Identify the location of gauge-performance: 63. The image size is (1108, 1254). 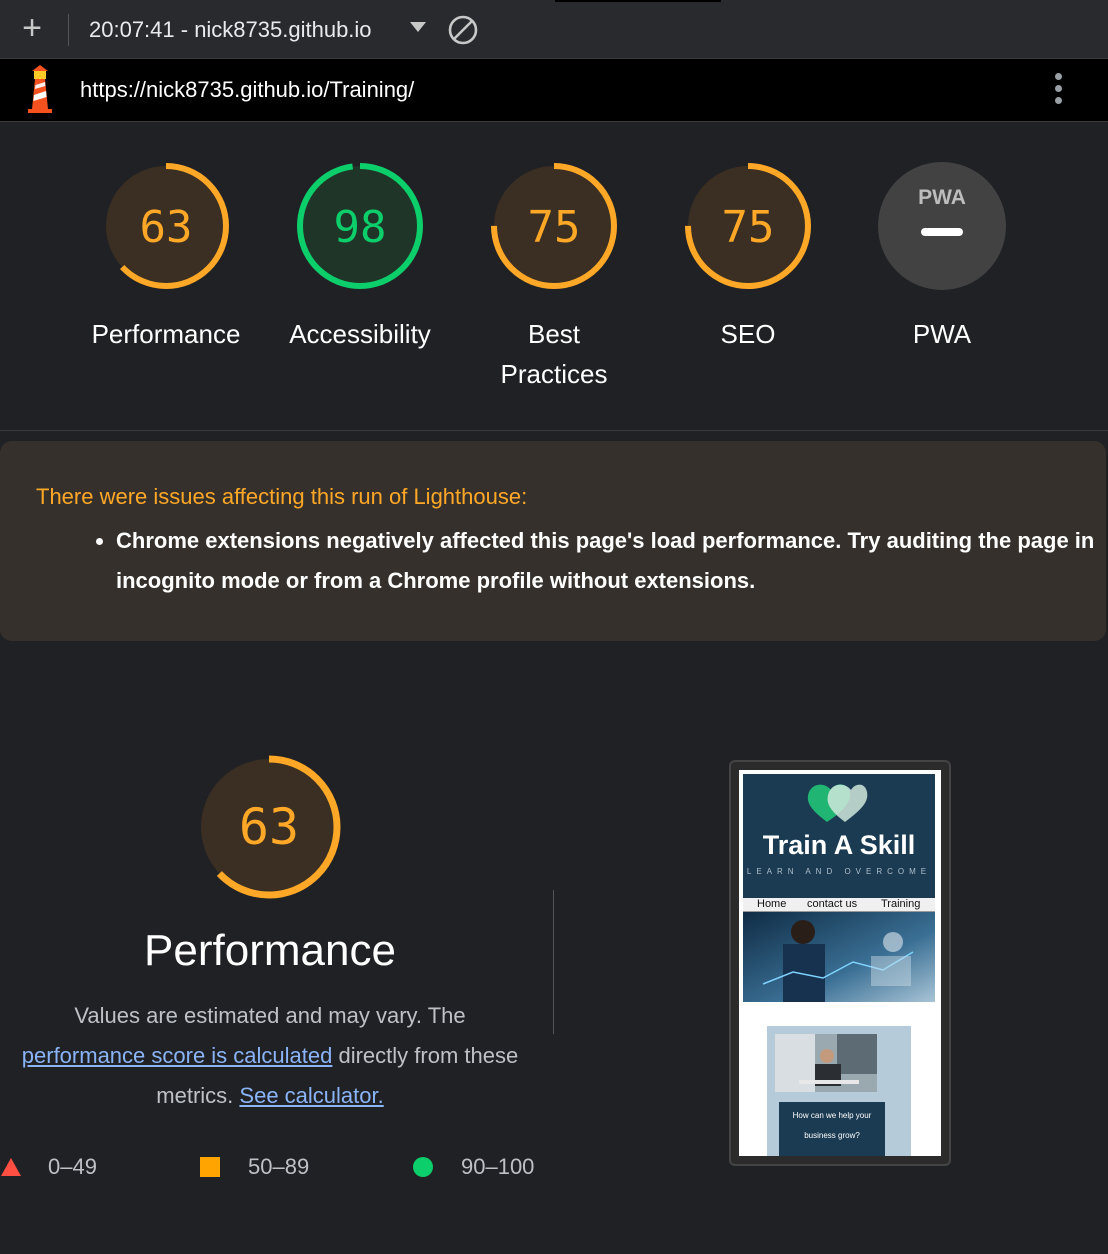
(166, 226).